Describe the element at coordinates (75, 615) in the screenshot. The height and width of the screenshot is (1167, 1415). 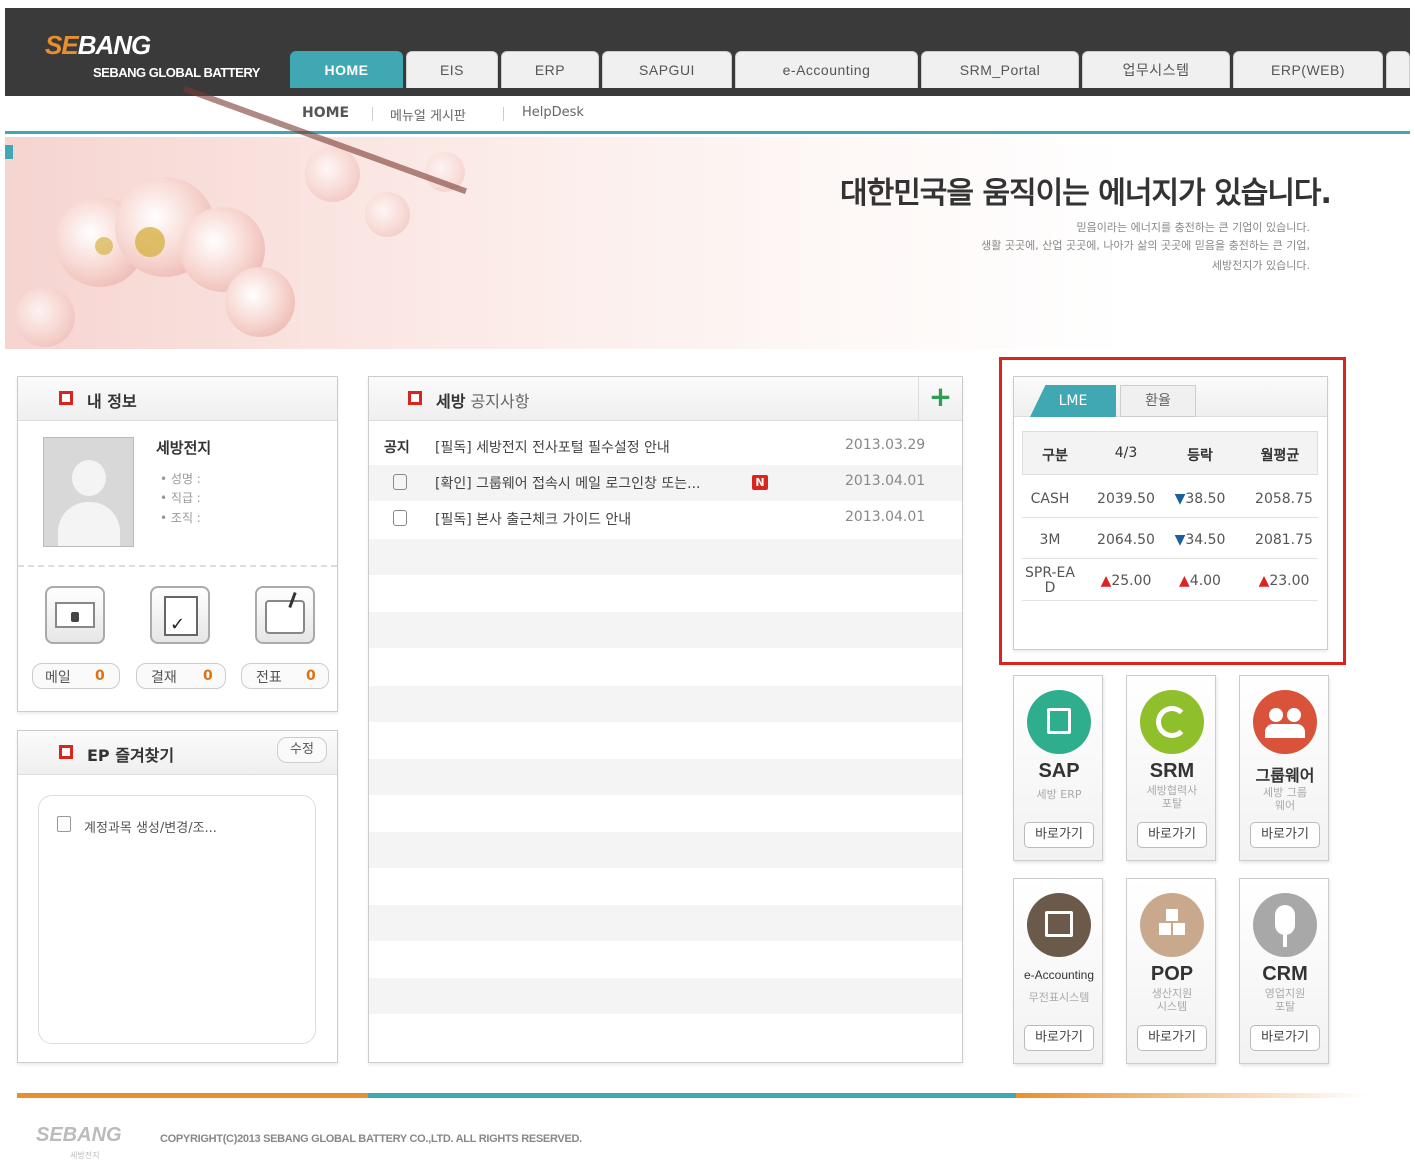
I see `mail-icon` at that location.